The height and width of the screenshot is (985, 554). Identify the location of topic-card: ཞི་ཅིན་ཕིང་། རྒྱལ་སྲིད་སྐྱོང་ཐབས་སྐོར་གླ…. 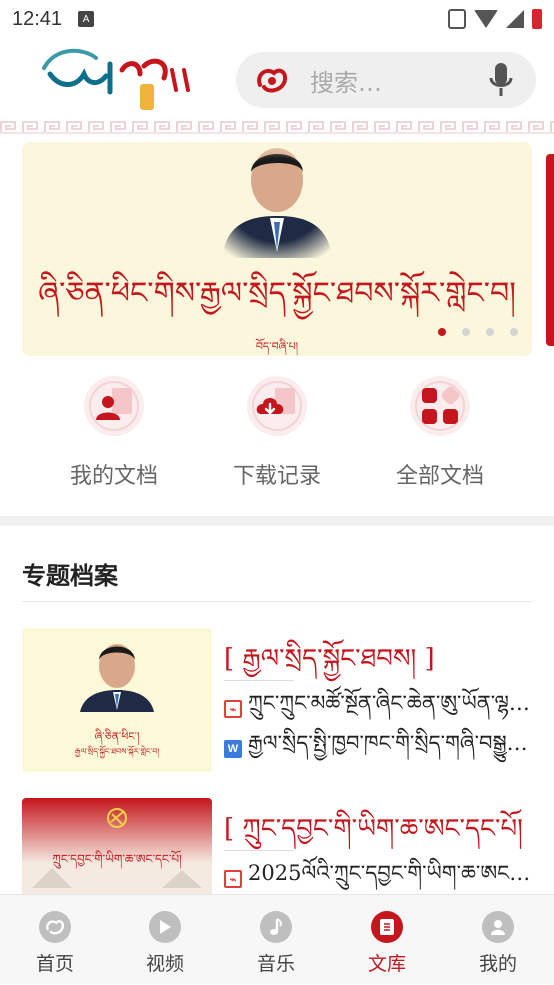
(277, 701).